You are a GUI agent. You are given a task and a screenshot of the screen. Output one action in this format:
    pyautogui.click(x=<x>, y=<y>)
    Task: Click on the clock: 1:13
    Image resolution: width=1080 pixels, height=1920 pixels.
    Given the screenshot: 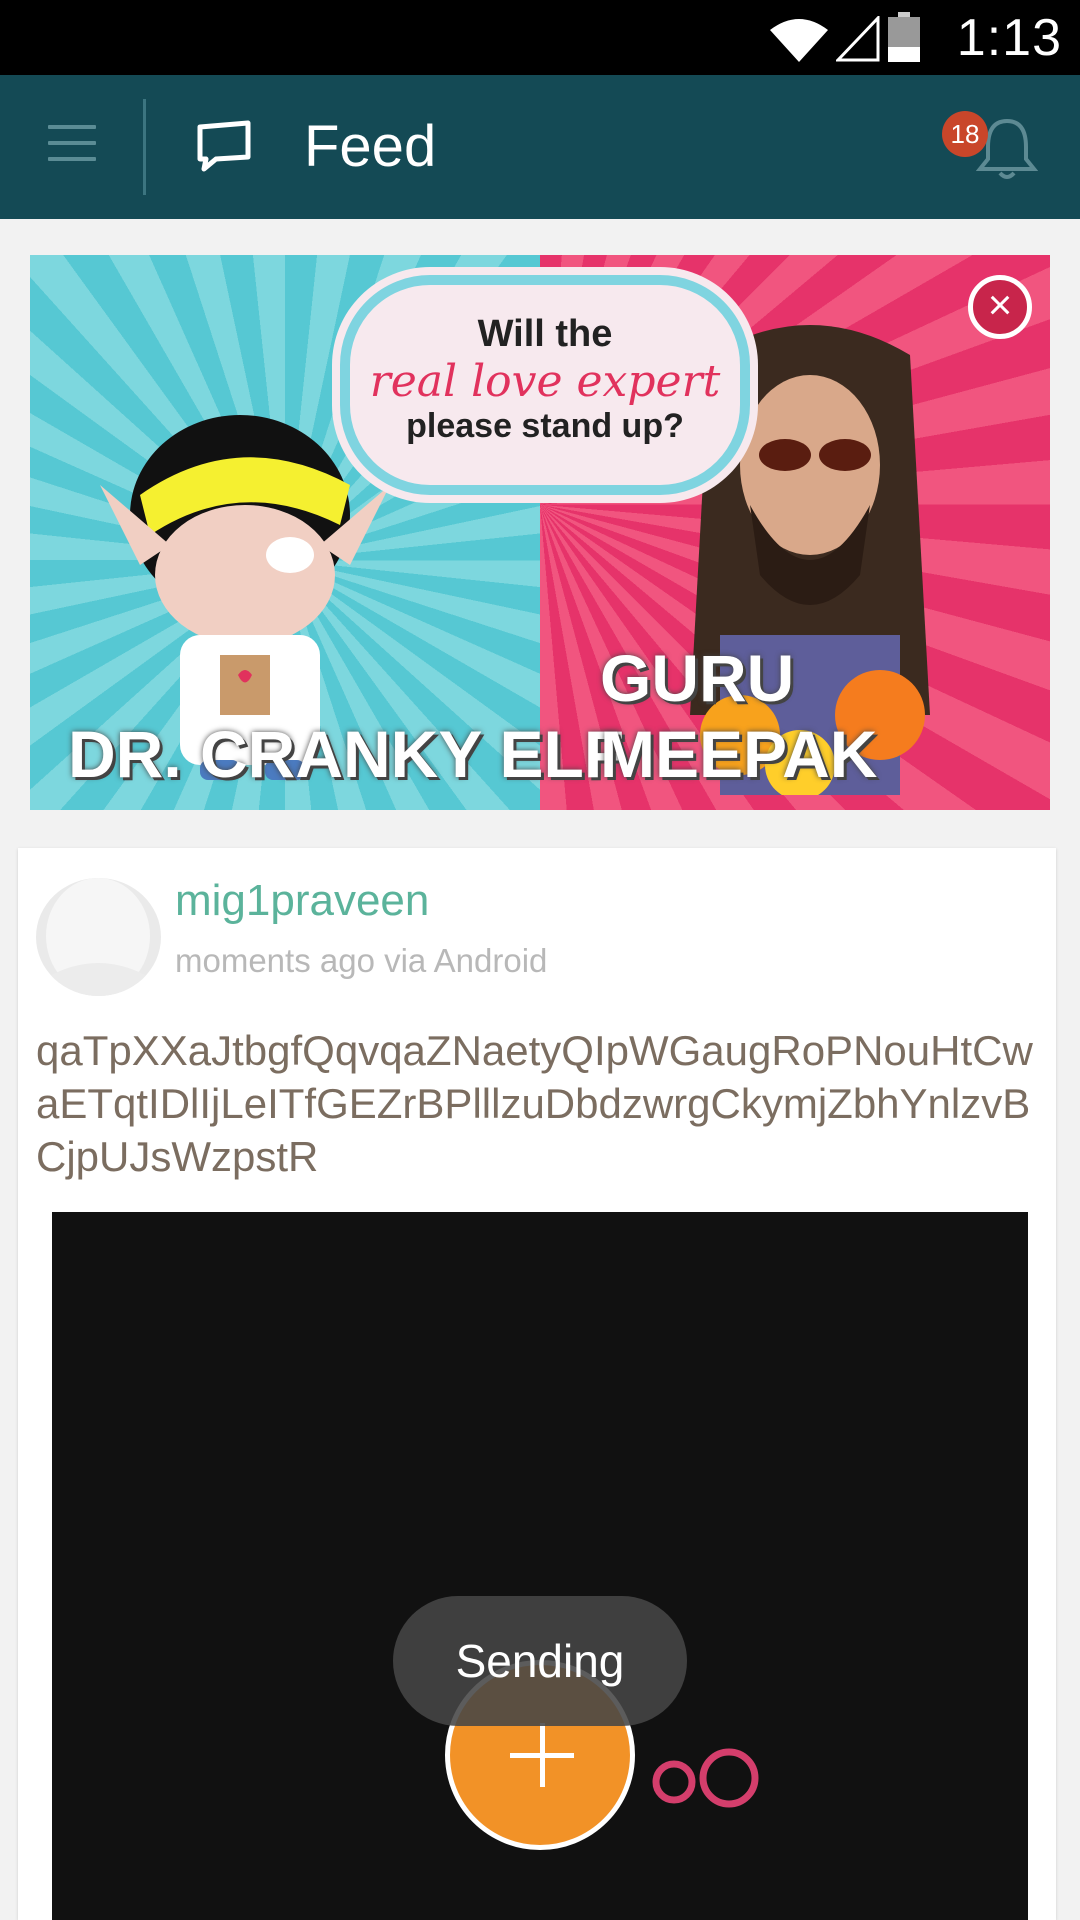 What is the action you would take?
    pyautogui.click(x=1009, y=38)
    